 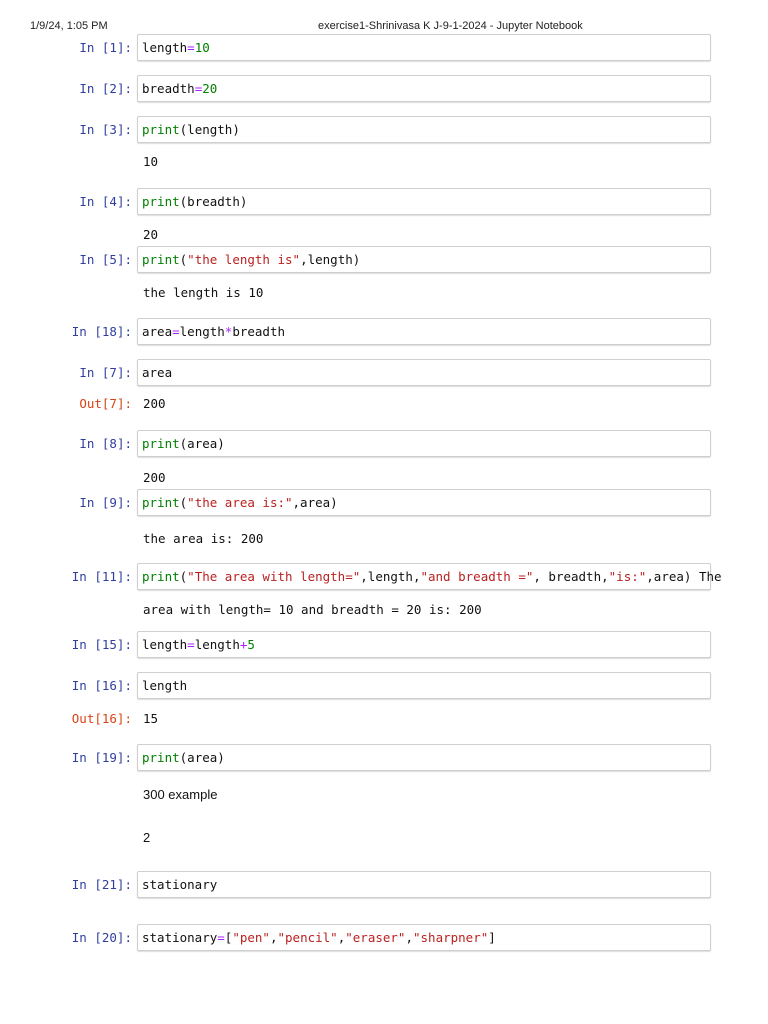 I want to click on in-prompt: In [20]:, so click(x=101, y=937).